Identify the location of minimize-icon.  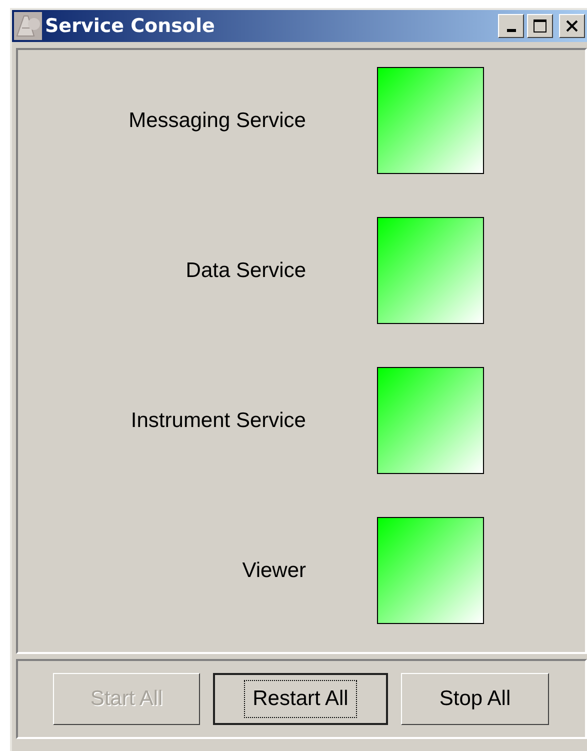
(511, 30).